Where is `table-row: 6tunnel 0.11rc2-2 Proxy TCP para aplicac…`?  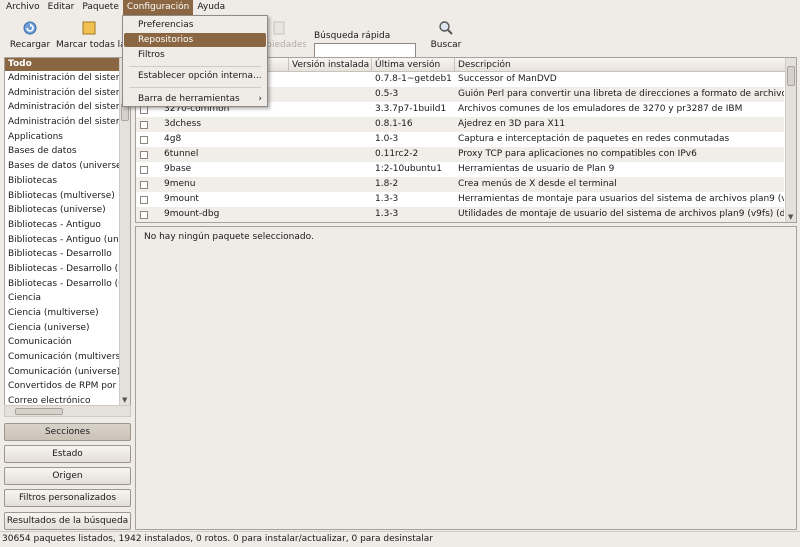
table-row: 6tunnel 0.11rc2-2 Proxy TCP para aplicac… is located at coordinates (460, 154).